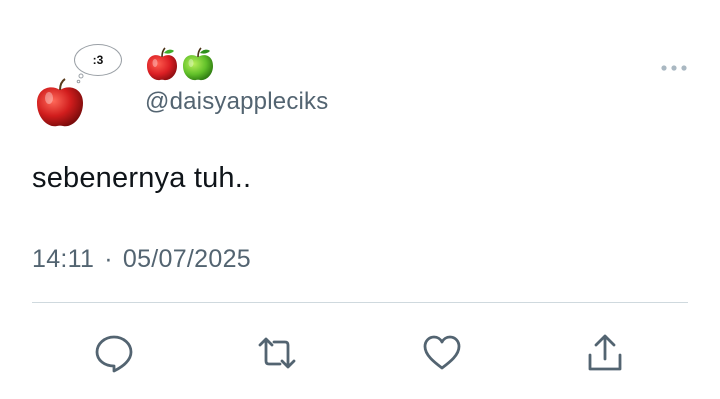 This screenshot has height=399, width=720. What do you see at coordinates (98, 60) in the screenshot?
I see `bubble-text: :3` at bounding box center [98, 60].